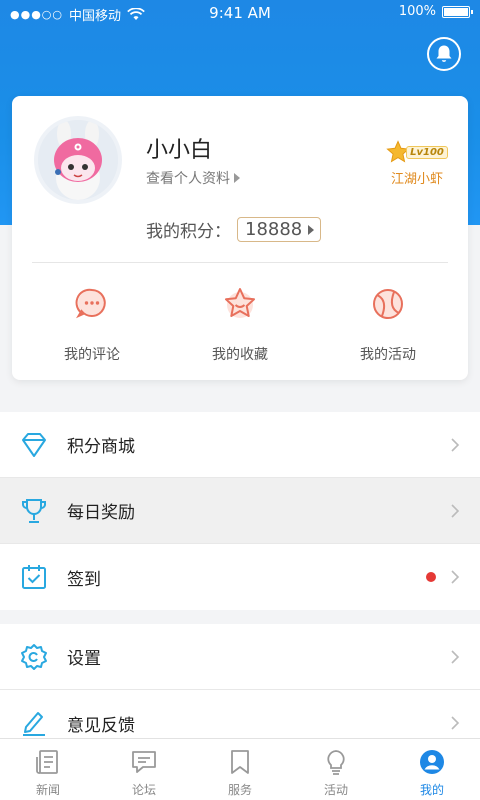  What do you see at coordinates (432, 762) in the screenshot?
I see `user-icon` at bounding box center [432, 762].